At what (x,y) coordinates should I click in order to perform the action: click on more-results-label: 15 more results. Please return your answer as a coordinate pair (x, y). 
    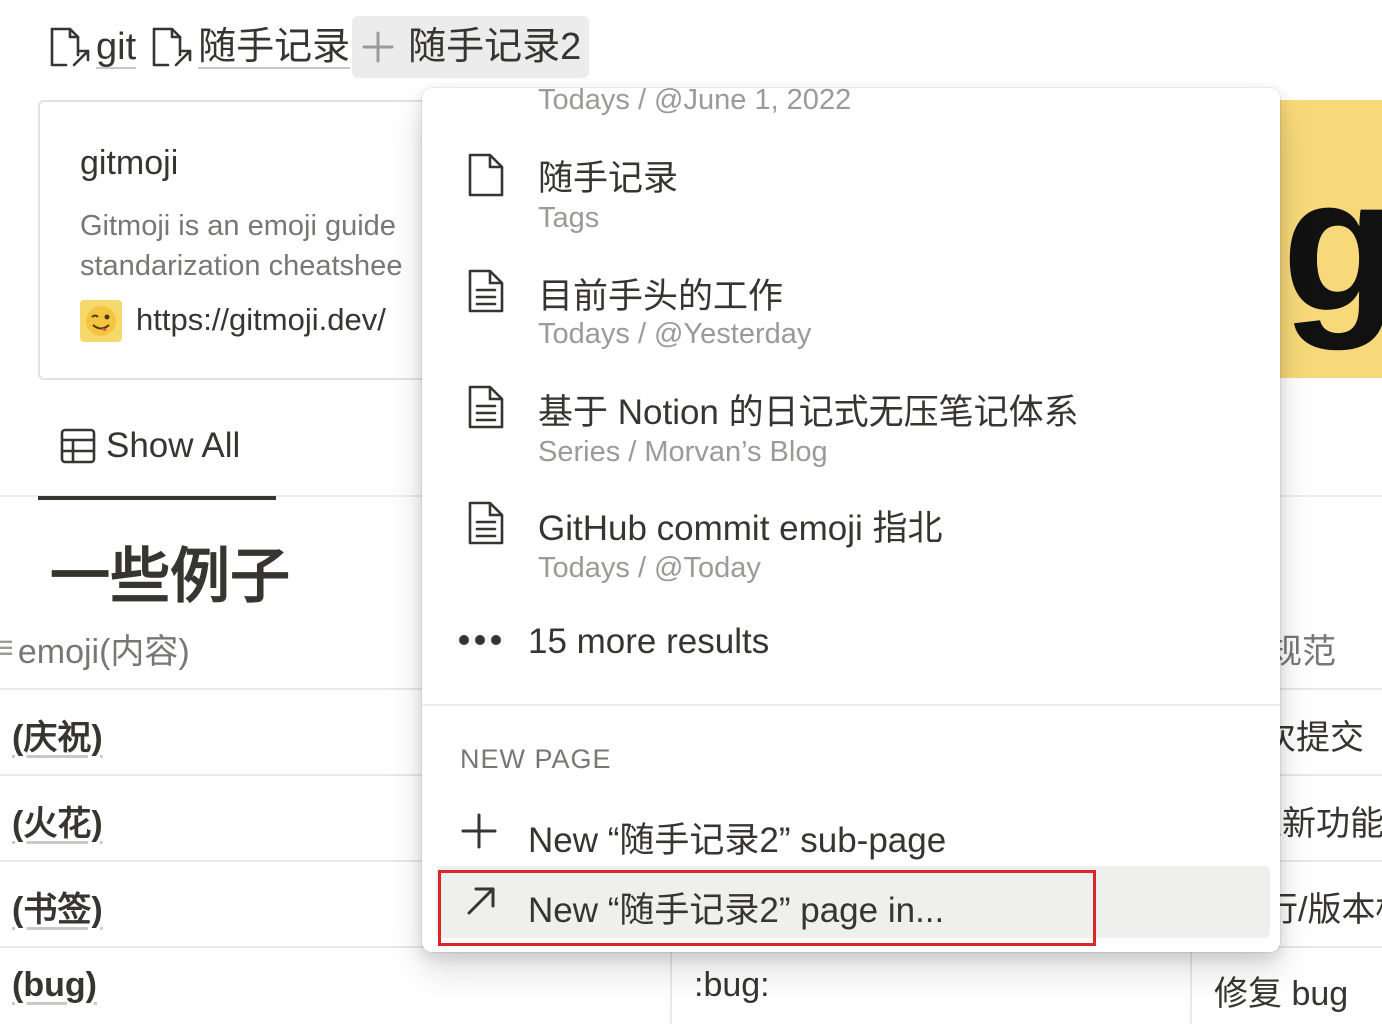
    Looking at the image, I should click on (649, 641).